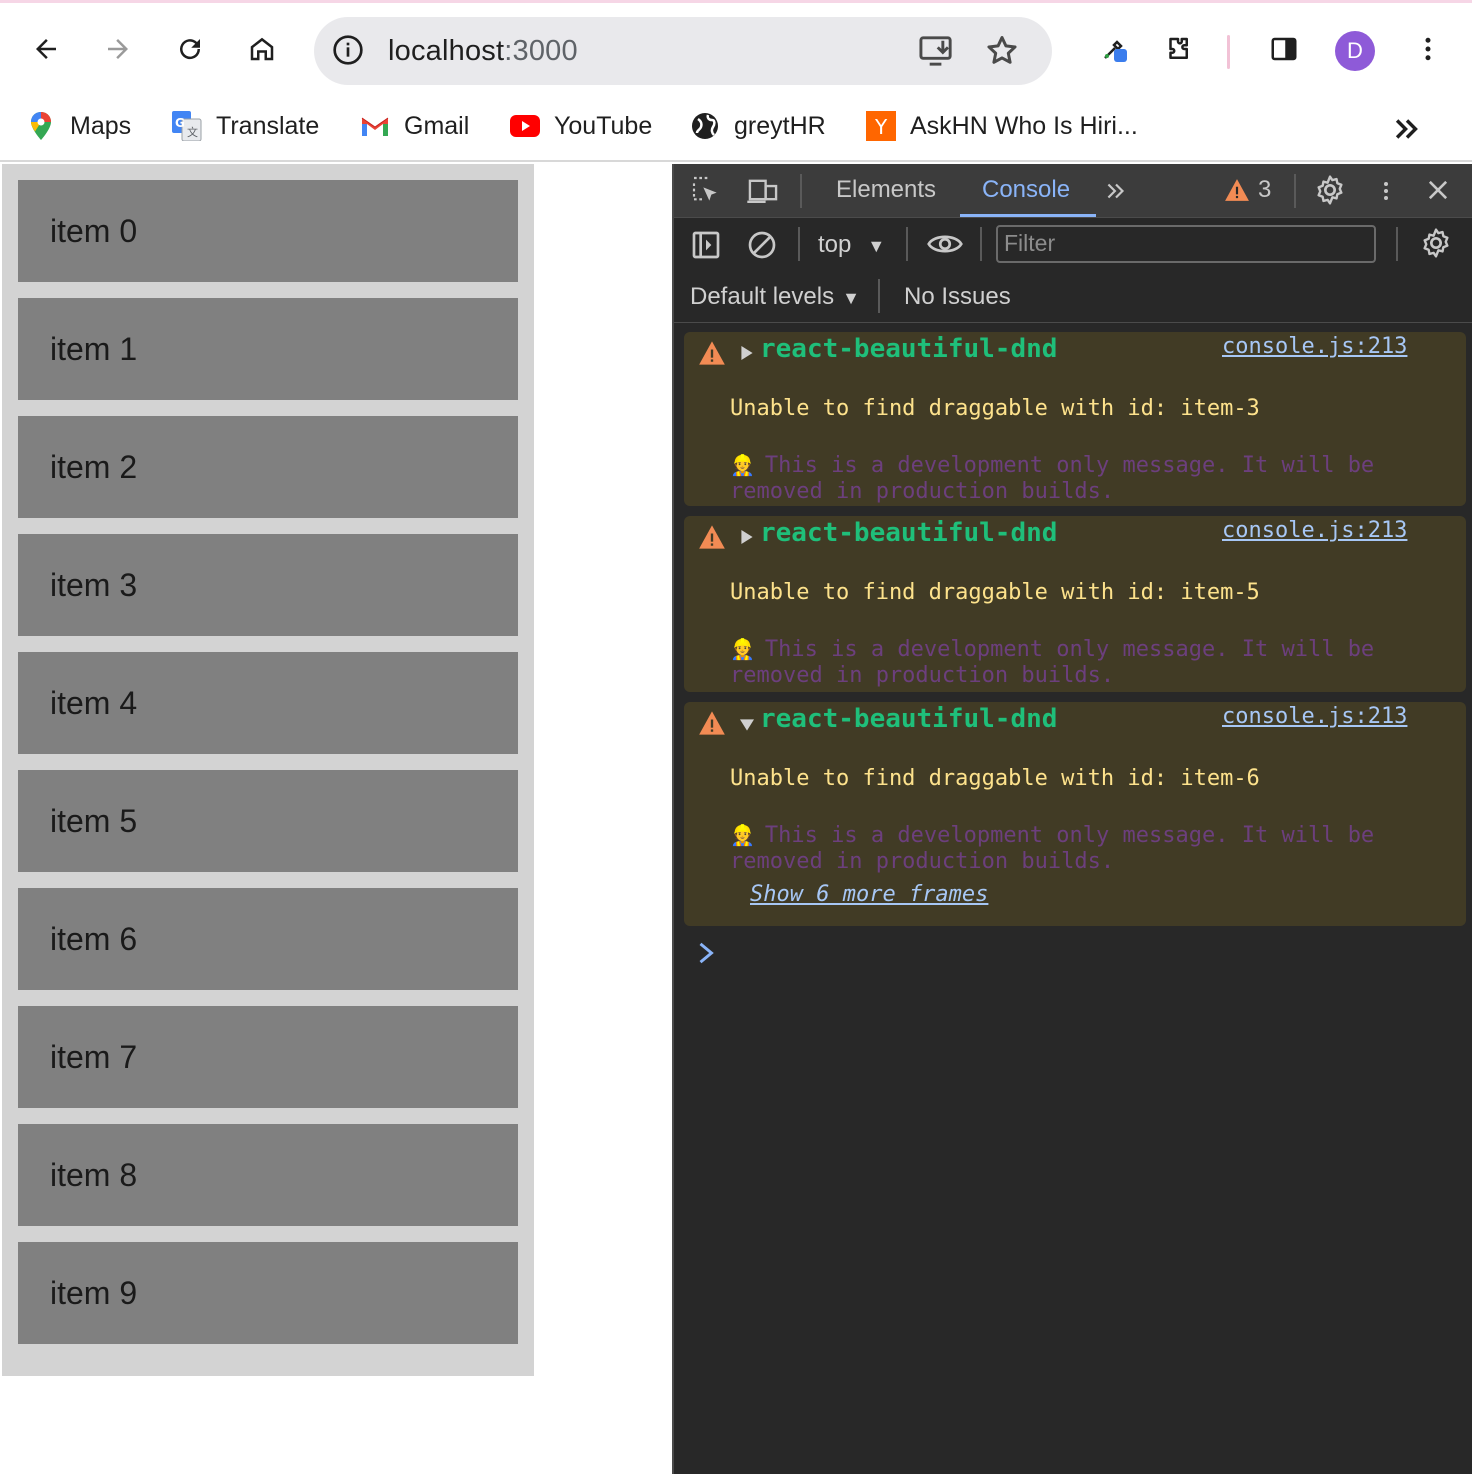  What do you see at coordinates (525, 126) in the screenshot?
I see `youtube-icon` at bounding box center [525, 126].